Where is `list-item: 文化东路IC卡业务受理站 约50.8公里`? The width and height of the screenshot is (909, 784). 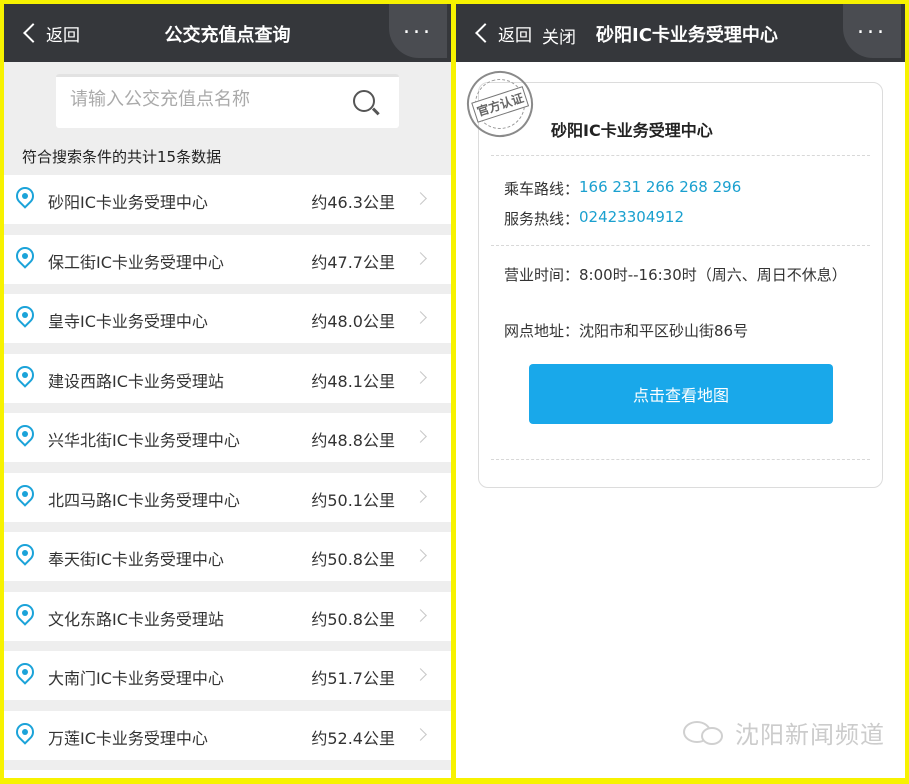 list-item: 文化东路IC卡业务受理站 约50.8公里 is located at coordinates (227, 616).